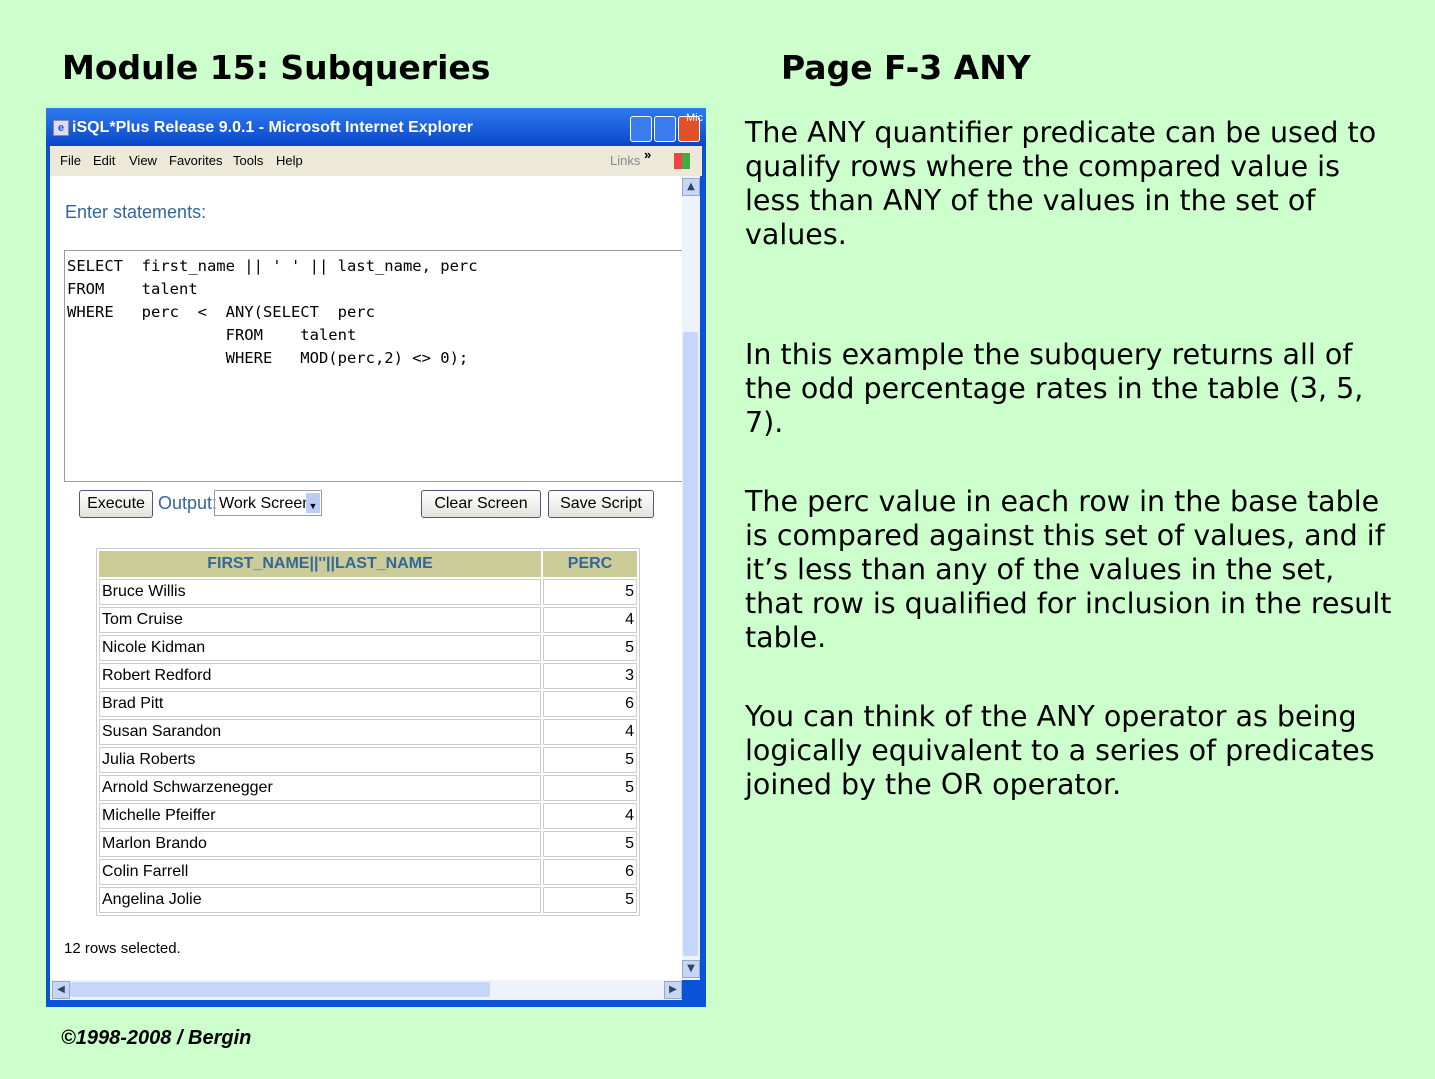  Describe the element at coordinates (590, 676) in the screenshot. I see `cell-perc: 3` at that location.